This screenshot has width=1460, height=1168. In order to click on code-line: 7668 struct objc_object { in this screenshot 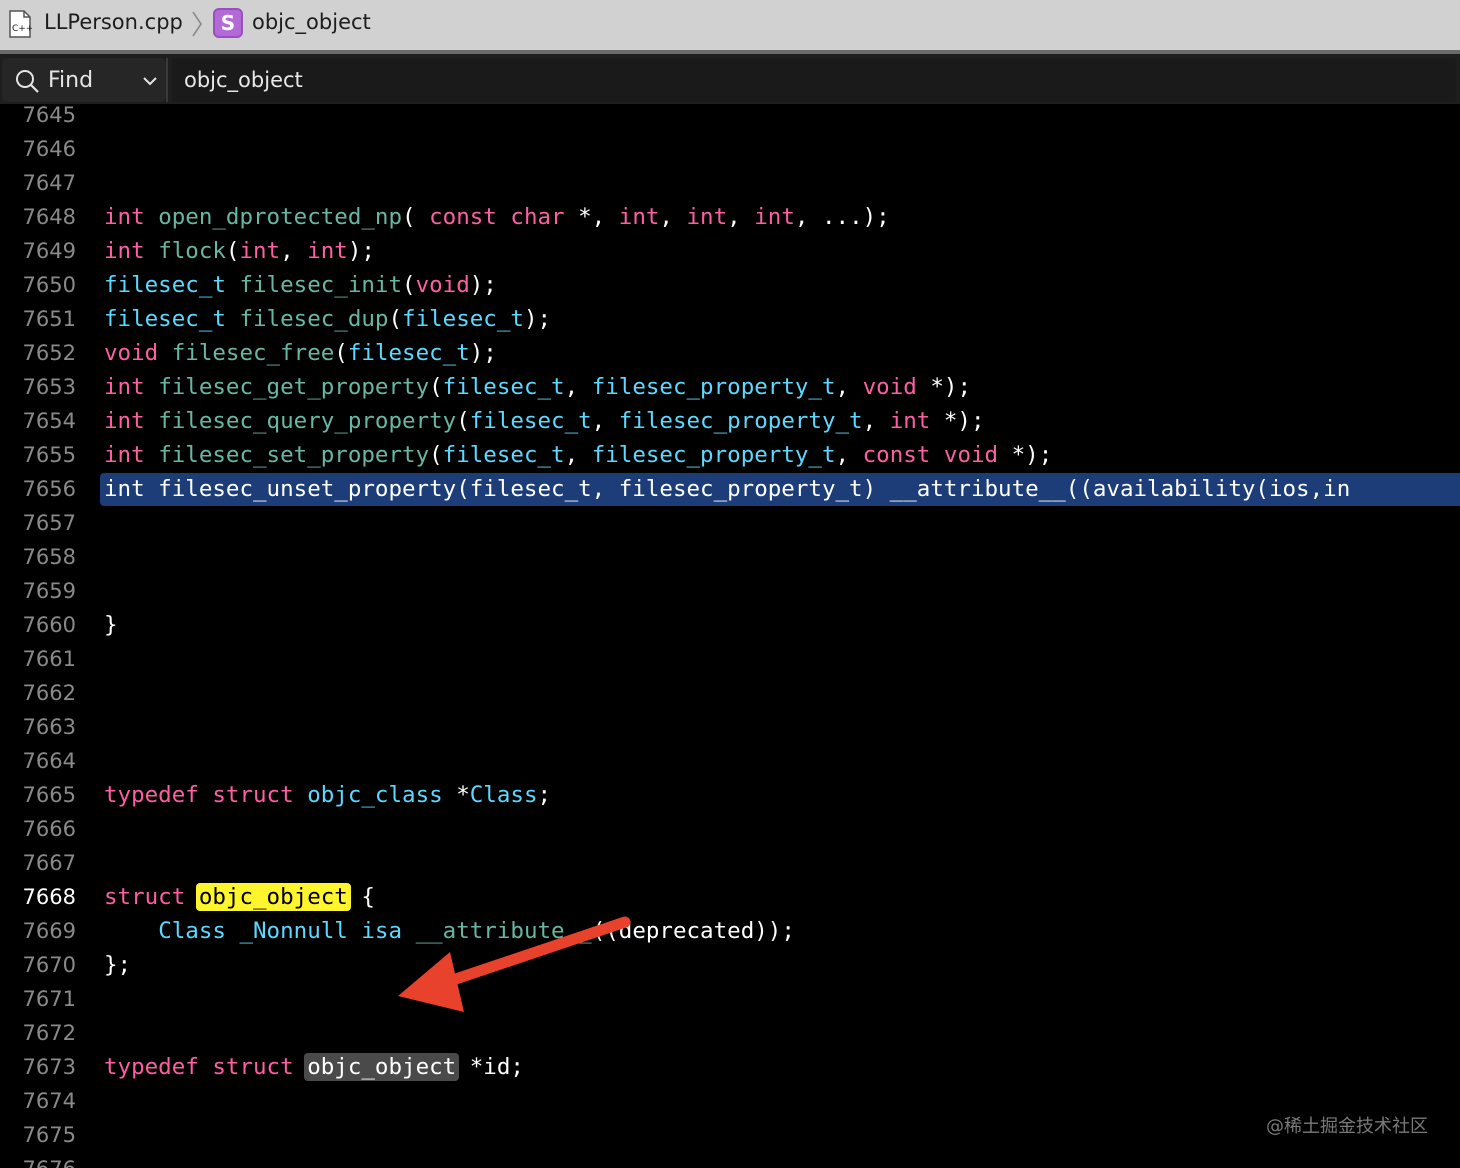, I will do `click(730, 897)`.